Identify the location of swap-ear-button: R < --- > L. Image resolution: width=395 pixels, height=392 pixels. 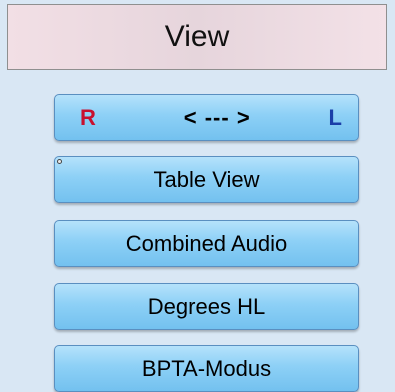
(206, 117).